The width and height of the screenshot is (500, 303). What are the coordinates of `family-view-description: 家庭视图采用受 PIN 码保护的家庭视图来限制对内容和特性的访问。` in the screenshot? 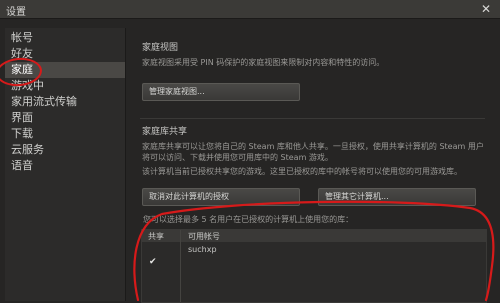 It's located at (263, 62).